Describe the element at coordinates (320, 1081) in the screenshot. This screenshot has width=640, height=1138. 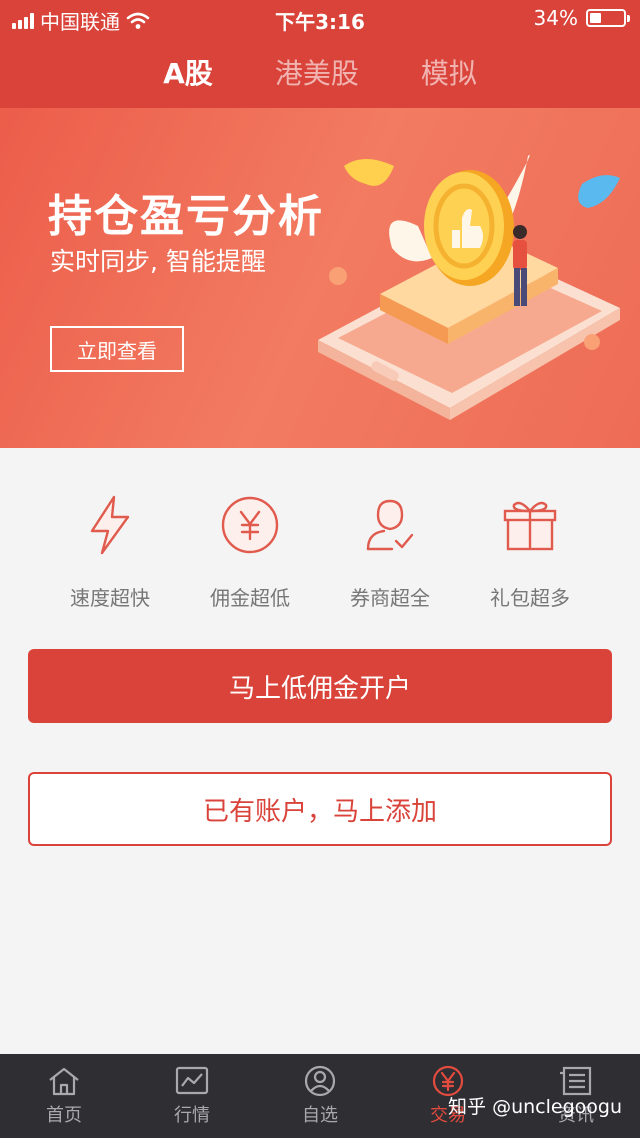
I see `user-circle-icon` at that location.